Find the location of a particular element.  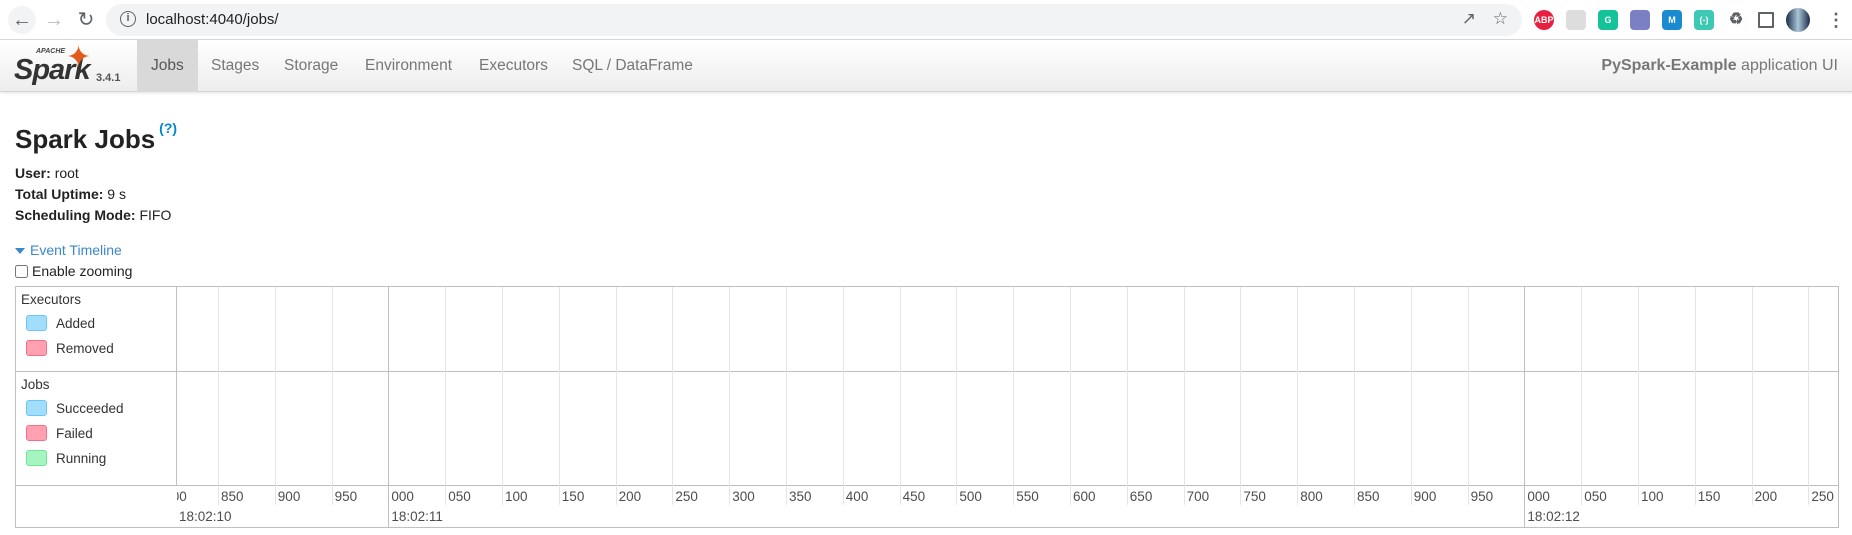

succeeded-swatch is located at coordinates (36, 408).